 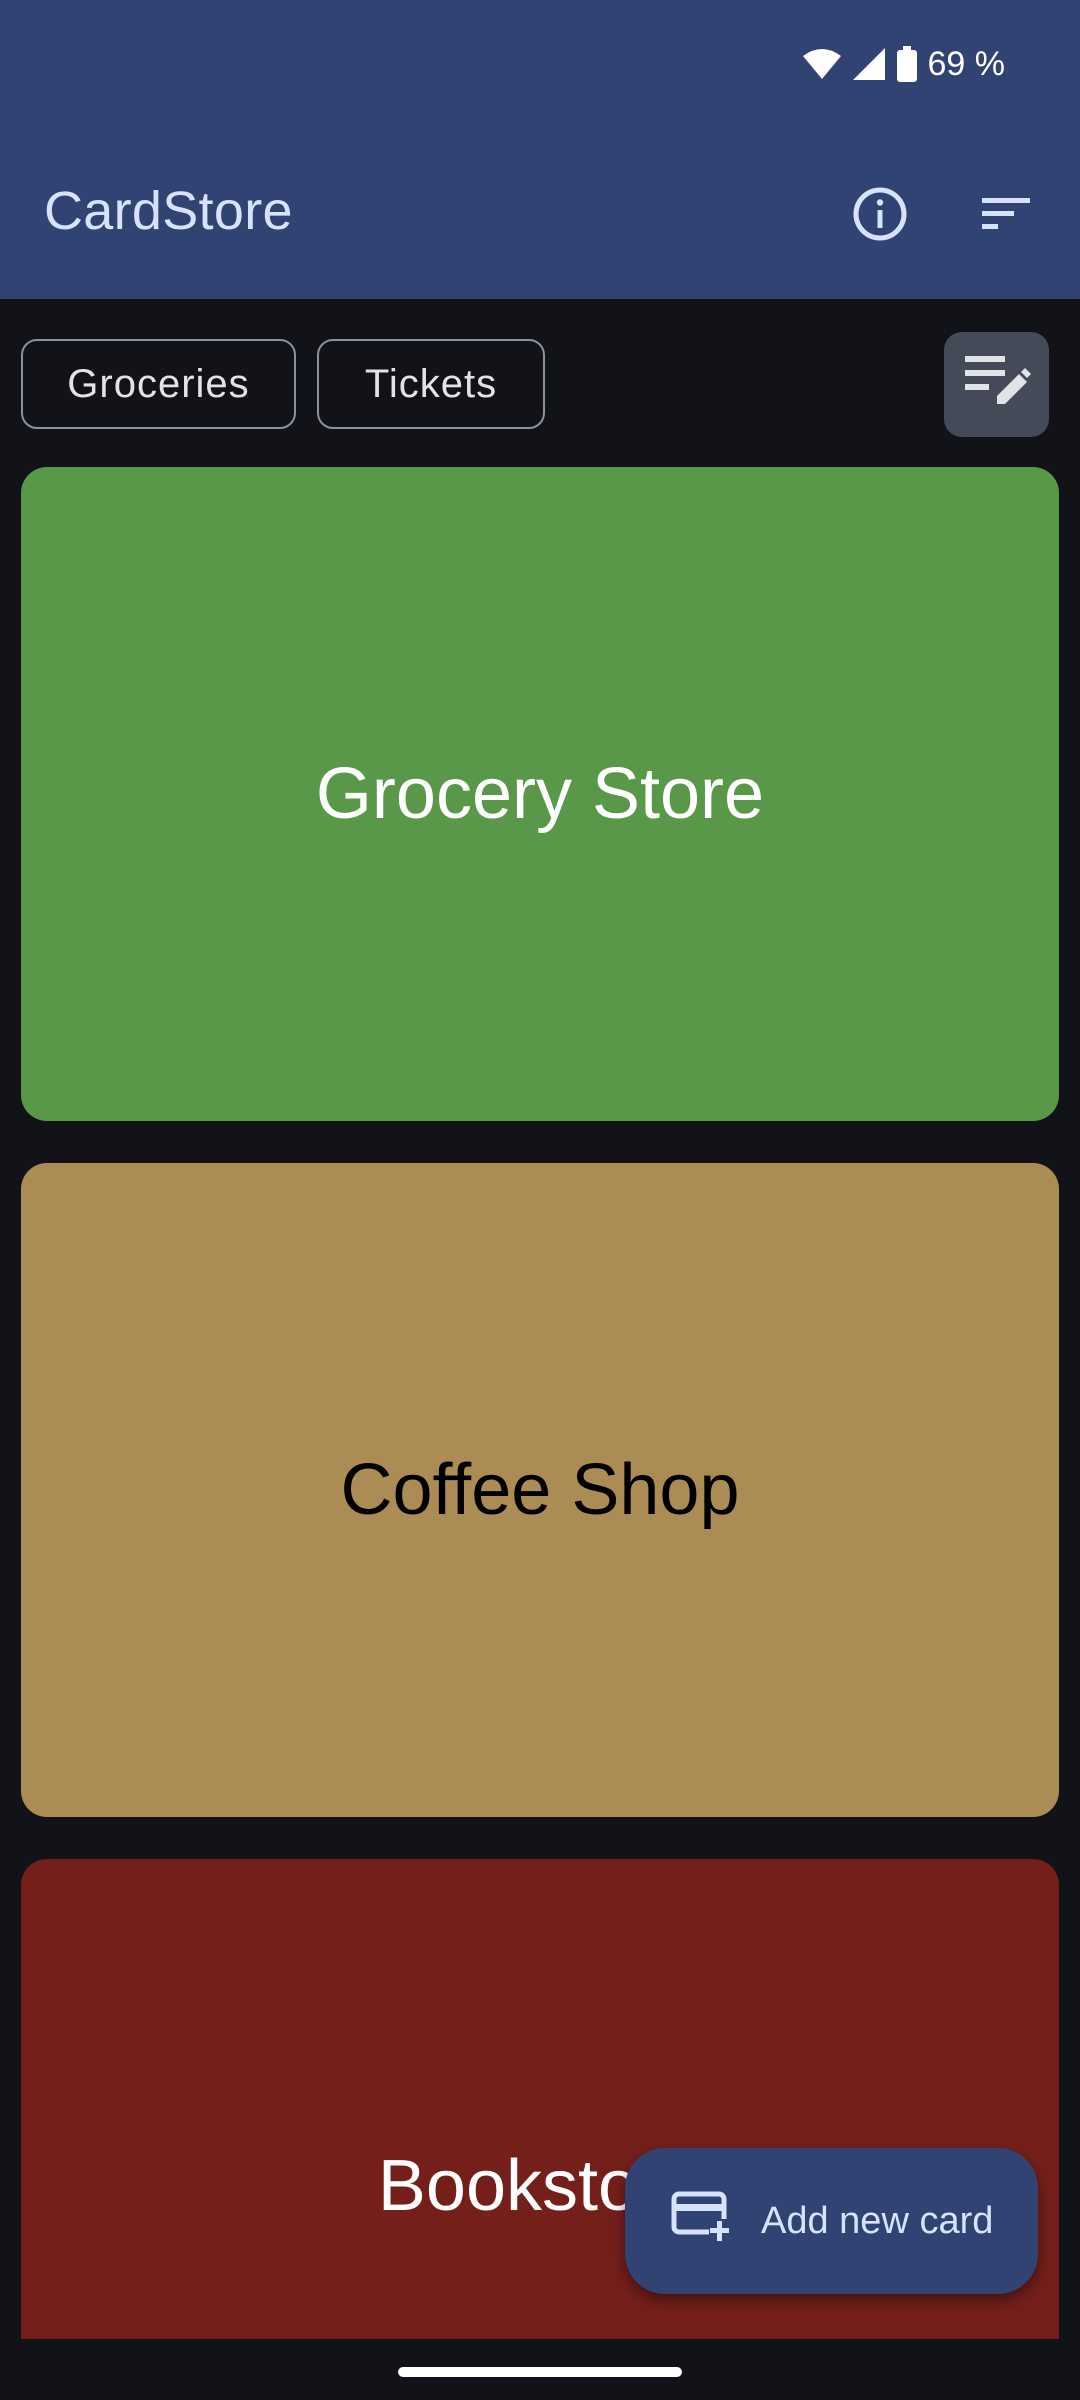 I want to click on sort-button, so click(x=1006, y=216).